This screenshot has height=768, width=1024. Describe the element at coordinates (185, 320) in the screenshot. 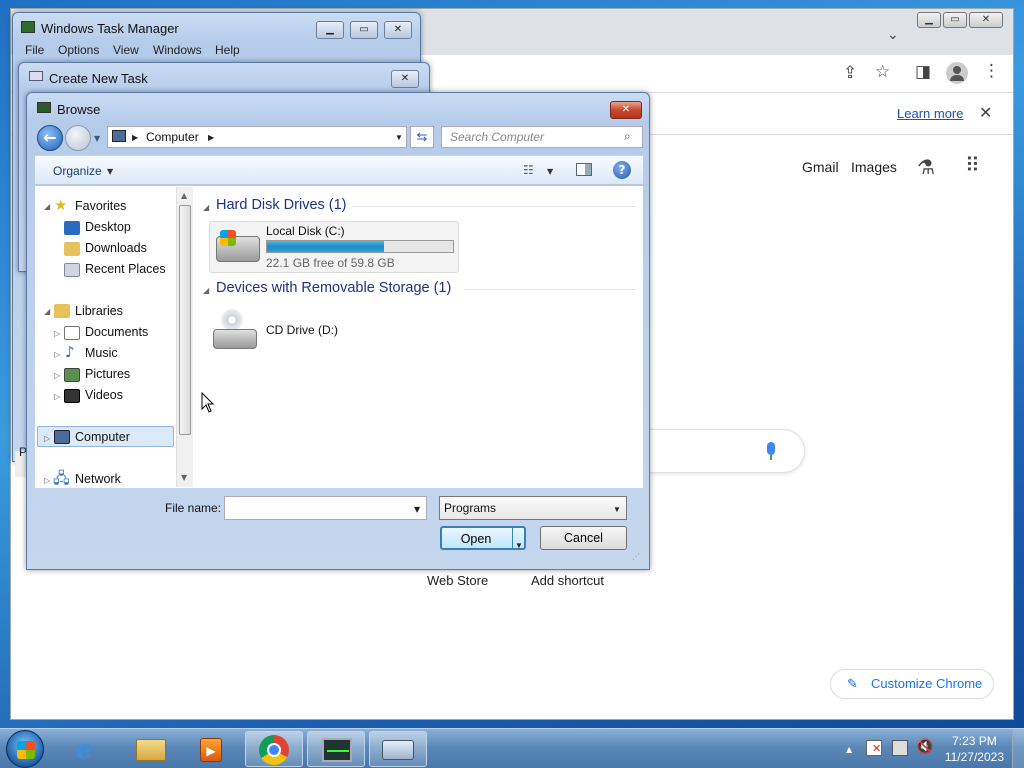

I see `scroll-thumb` at that location.